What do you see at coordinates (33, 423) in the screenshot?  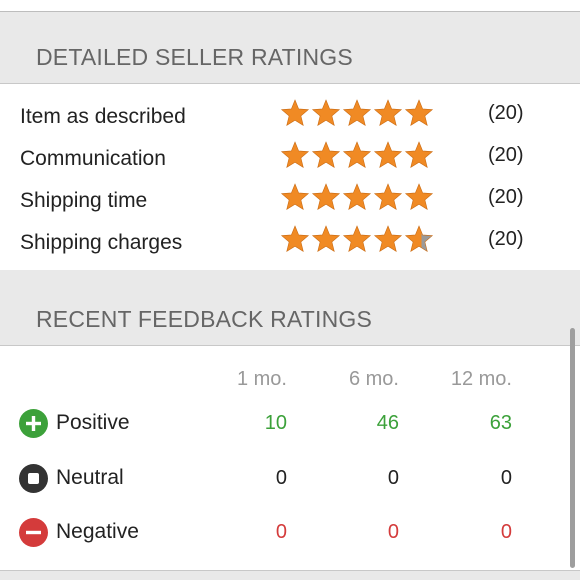 I see `plus-circle-icon` at bounding box center [33, 423].